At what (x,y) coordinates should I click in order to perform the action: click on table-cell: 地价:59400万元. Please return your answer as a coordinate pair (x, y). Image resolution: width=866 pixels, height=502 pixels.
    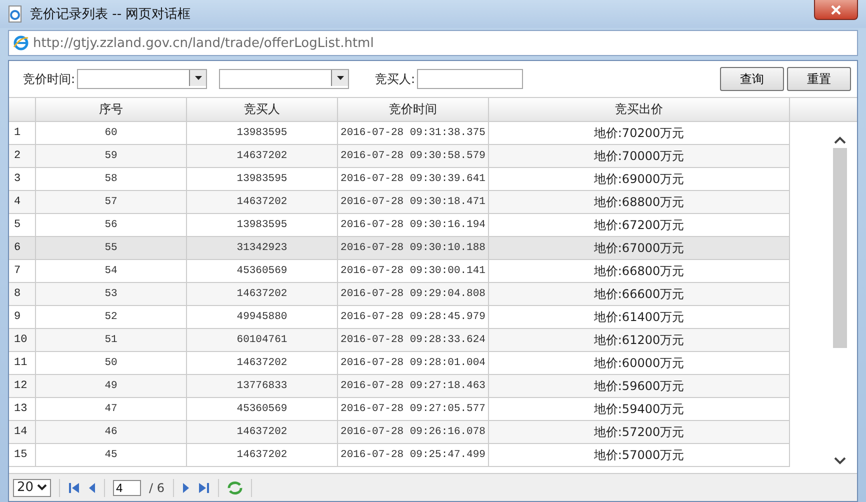
    Looking at the image, I should click on (639, 409).